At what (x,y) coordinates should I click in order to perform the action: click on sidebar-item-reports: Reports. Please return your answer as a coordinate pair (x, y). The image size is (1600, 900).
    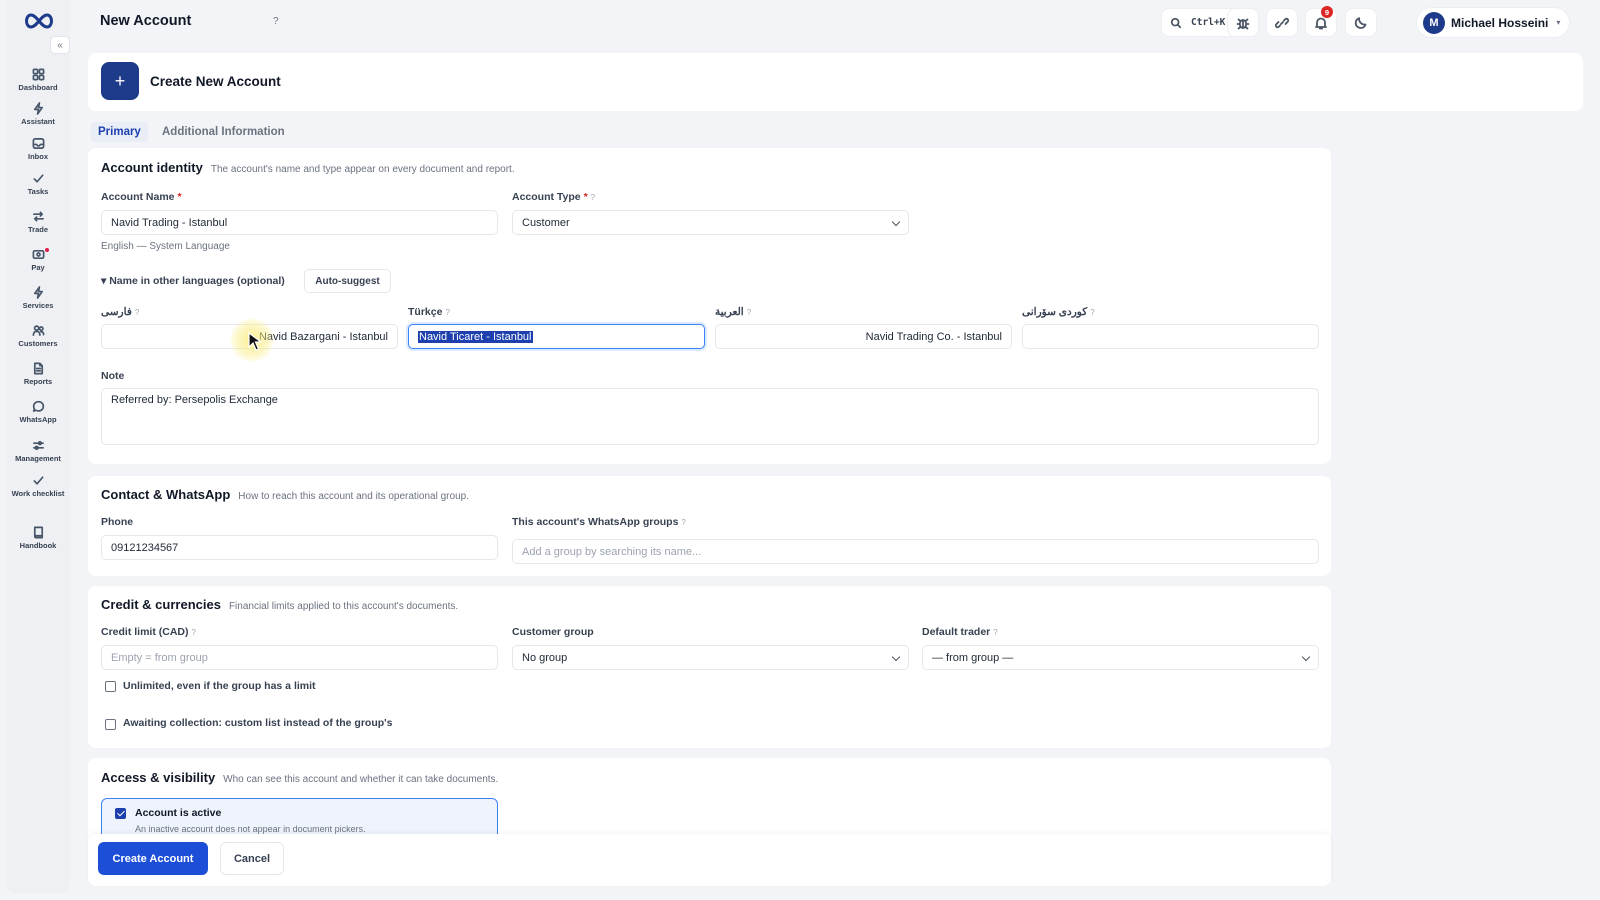
    Looking at the image, I should click on (38, 374).